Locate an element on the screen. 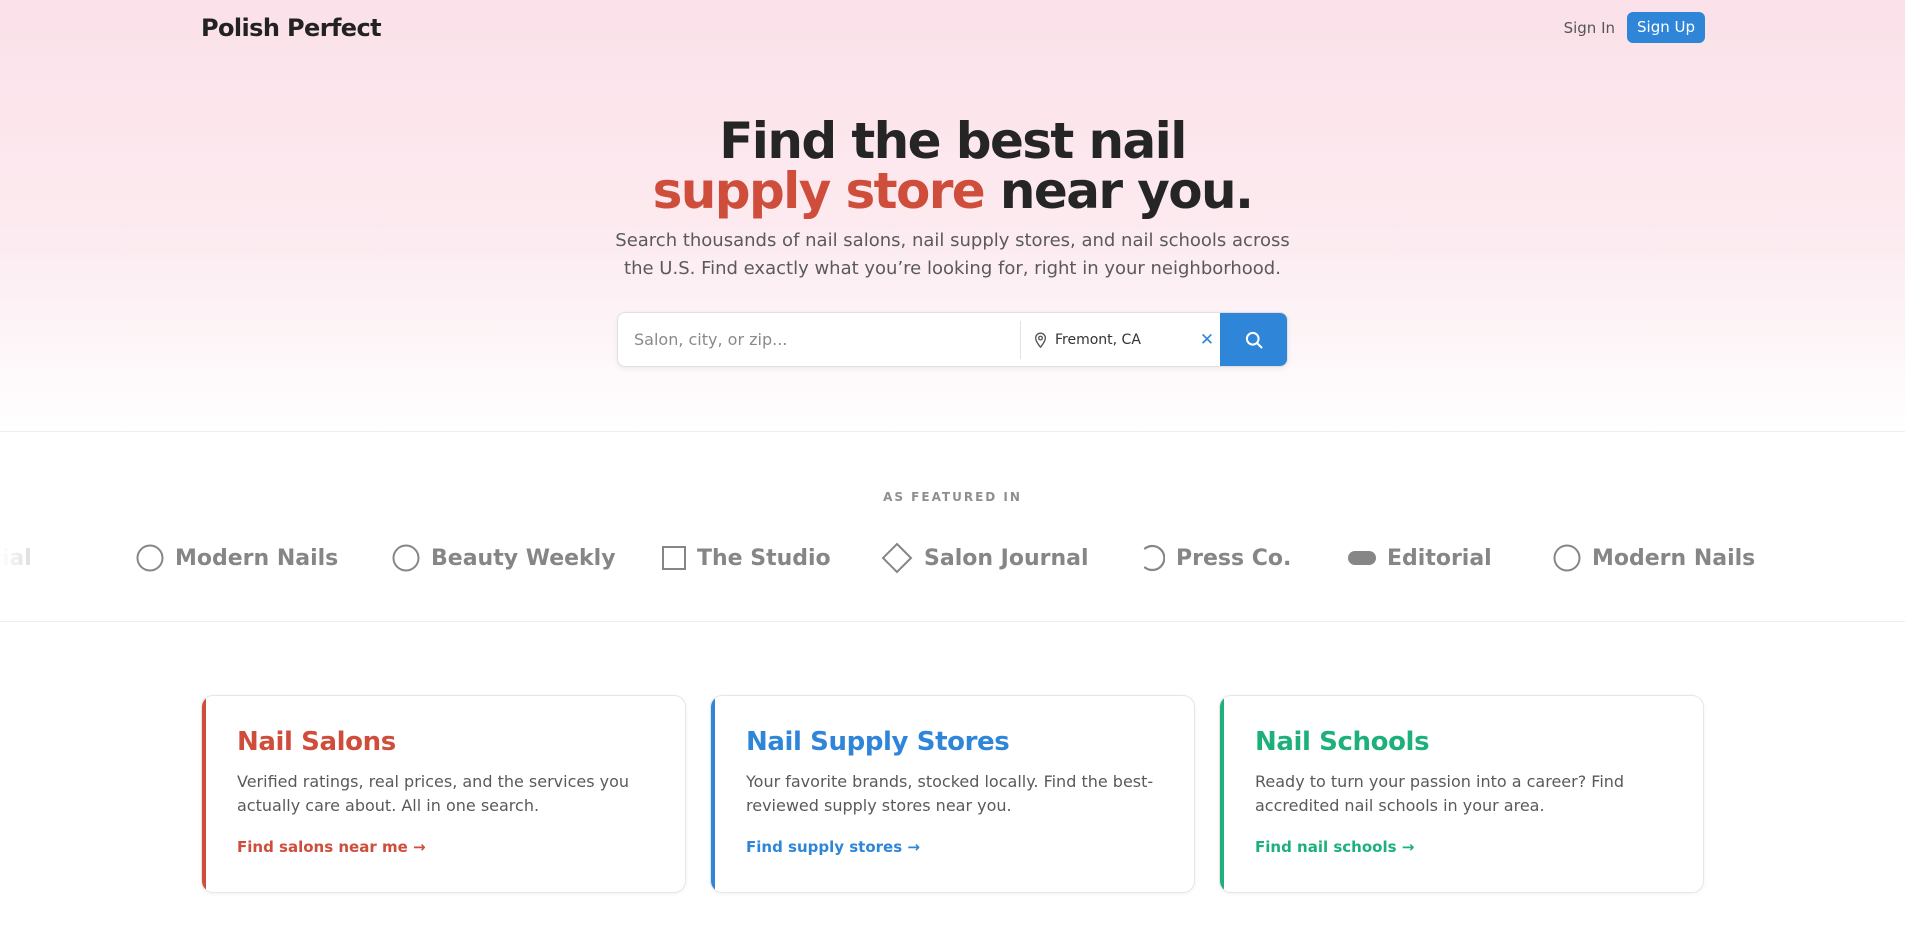 The height and width of the screenshot is (945, 1905). sign-in-link: Sign In is located at coordinates (1589, 28).